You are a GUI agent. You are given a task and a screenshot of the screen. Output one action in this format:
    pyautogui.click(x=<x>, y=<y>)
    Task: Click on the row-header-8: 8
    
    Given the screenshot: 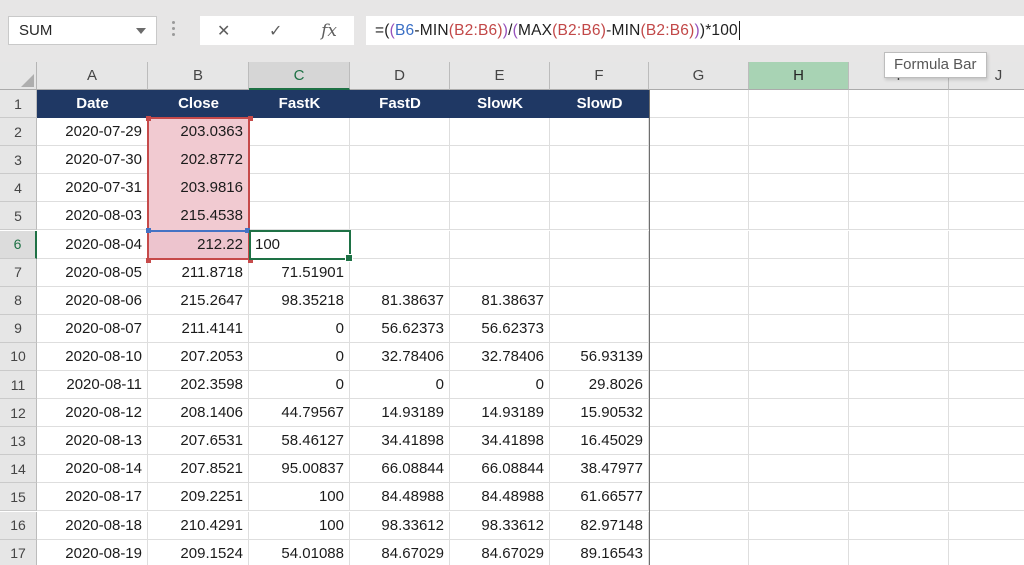 What is the action you would take?
    pyautogui.click(x=18, y=300)
    